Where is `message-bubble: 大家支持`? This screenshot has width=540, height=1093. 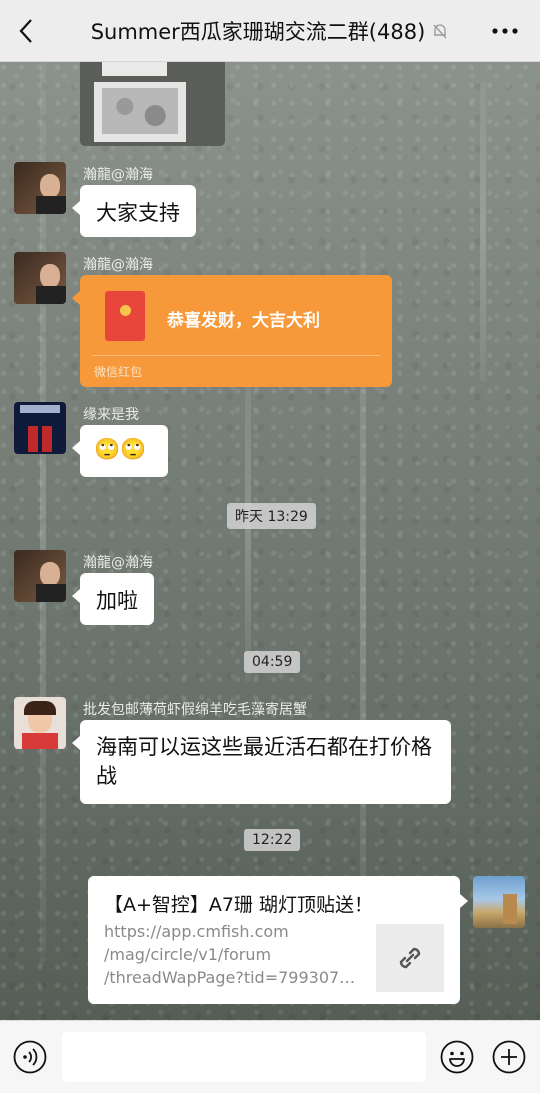 message-bubble: 大家支持 is located at coordinates (134, 211).